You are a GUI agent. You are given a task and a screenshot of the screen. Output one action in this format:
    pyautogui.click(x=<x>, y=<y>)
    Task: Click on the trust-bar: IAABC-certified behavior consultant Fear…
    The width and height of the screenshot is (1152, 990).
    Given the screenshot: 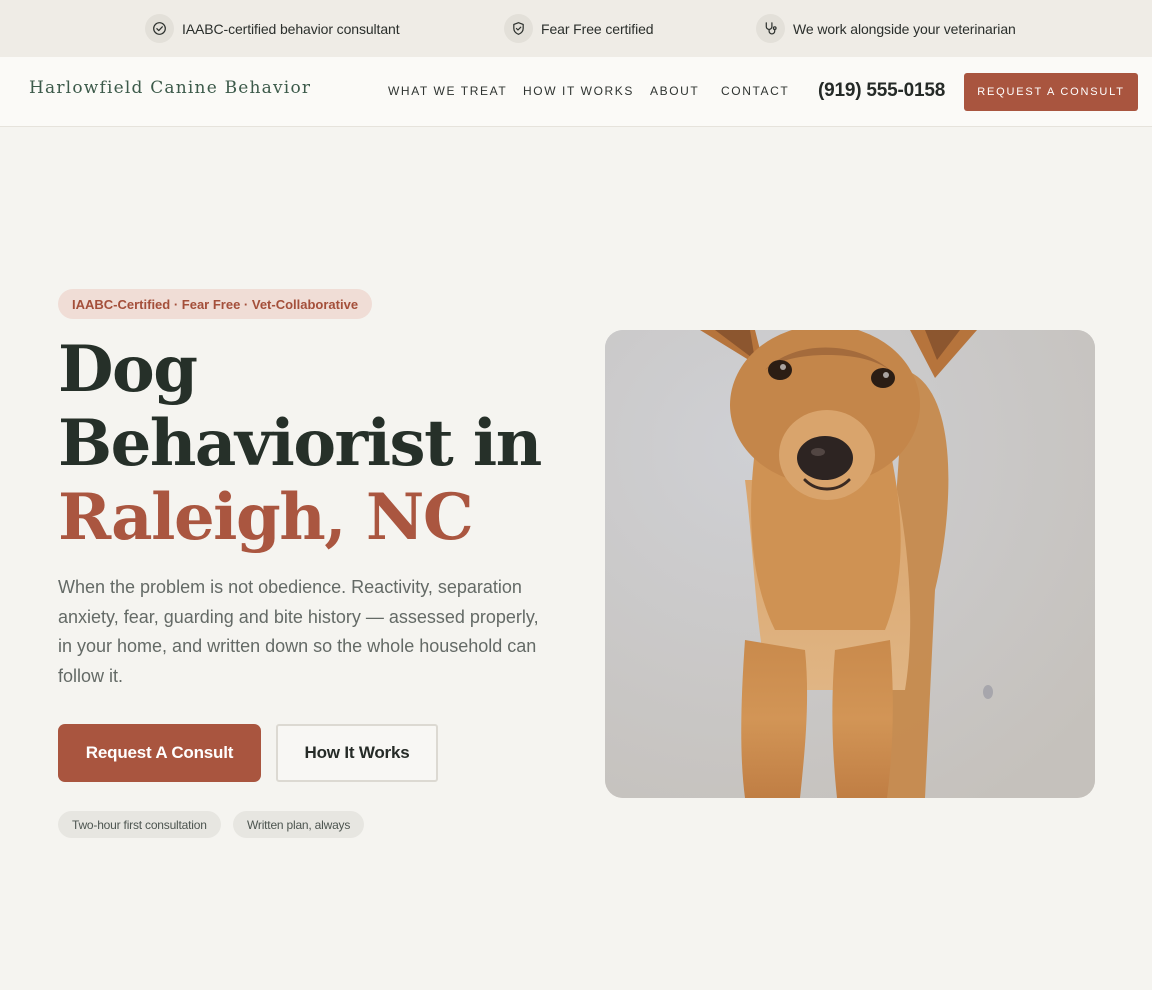 What is the action you would take?
    pyautogui.click(x=576, y=28)
    